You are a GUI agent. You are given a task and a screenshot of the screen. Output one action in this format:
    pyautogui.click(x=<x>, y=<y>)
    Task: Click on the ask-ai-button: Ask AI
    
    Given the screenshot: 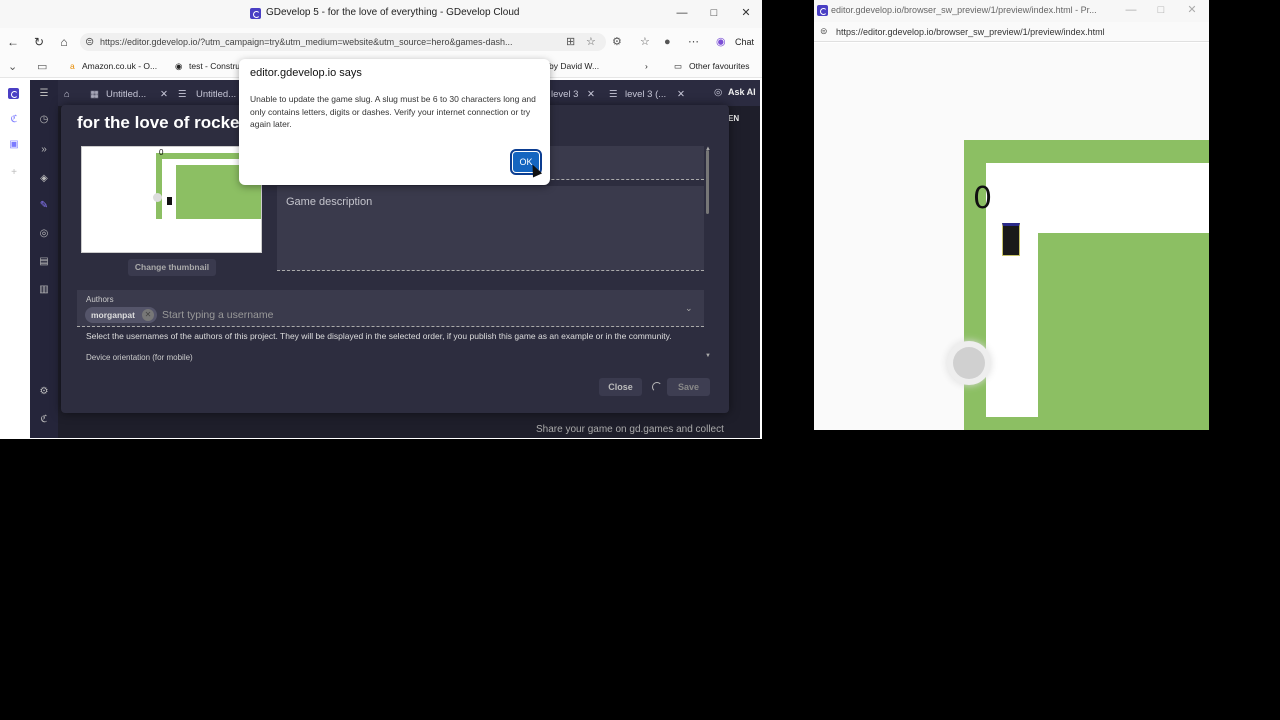 What is the action you would take?
    pyautogui.click(x=742, y=92)
    